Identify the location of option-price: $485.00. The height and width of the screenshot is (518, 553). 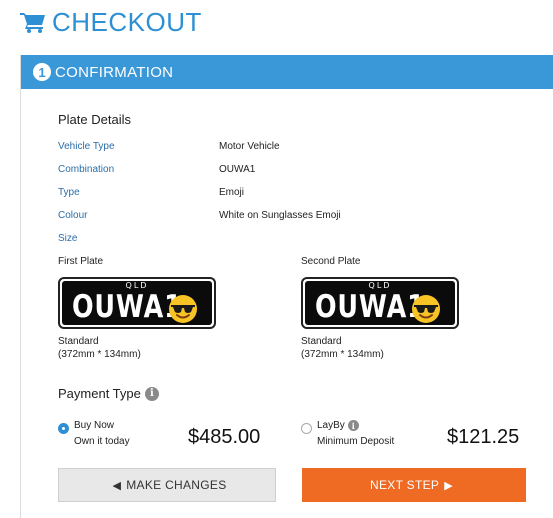
(224, 437).